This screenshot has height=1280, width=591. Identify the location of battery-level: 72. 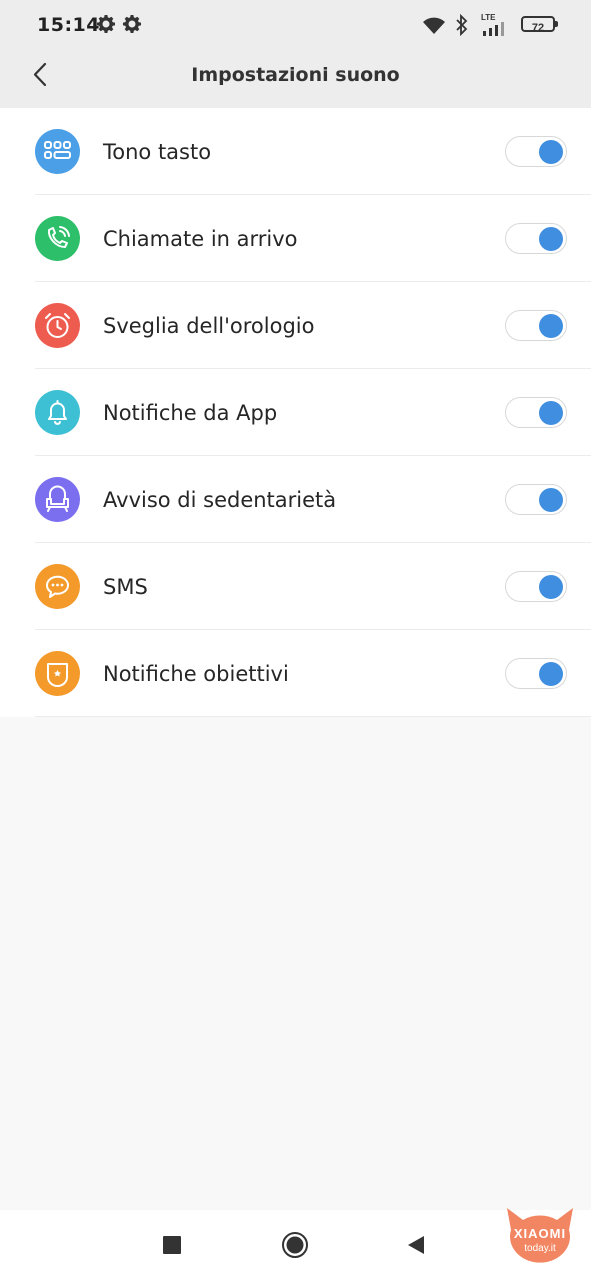
(538, 28).